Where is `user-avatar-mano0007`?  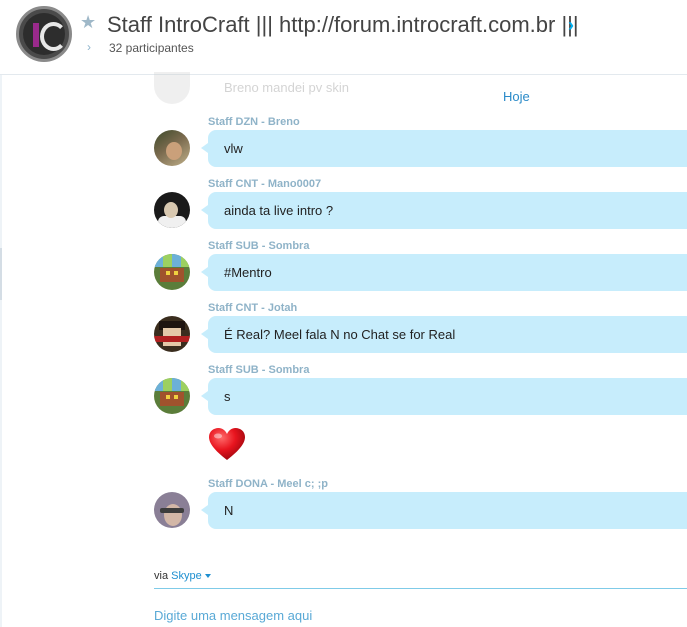 user-avatar-mano0007 is located at coordinates (172, 210).